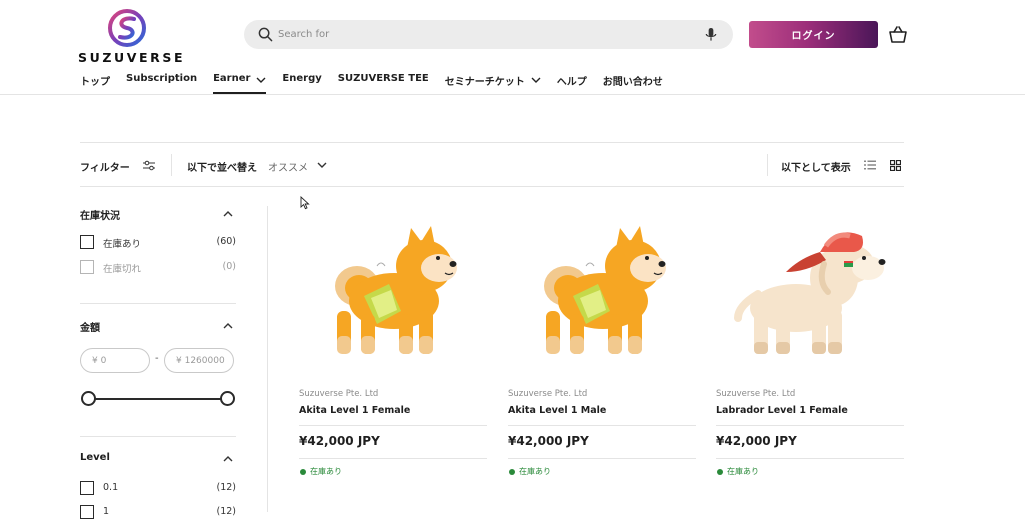 The image size is (1025, 519). What do you see at coordinates (265, 34) in the screenshot?
I see `search-icon` at bounding box center [265, 34].